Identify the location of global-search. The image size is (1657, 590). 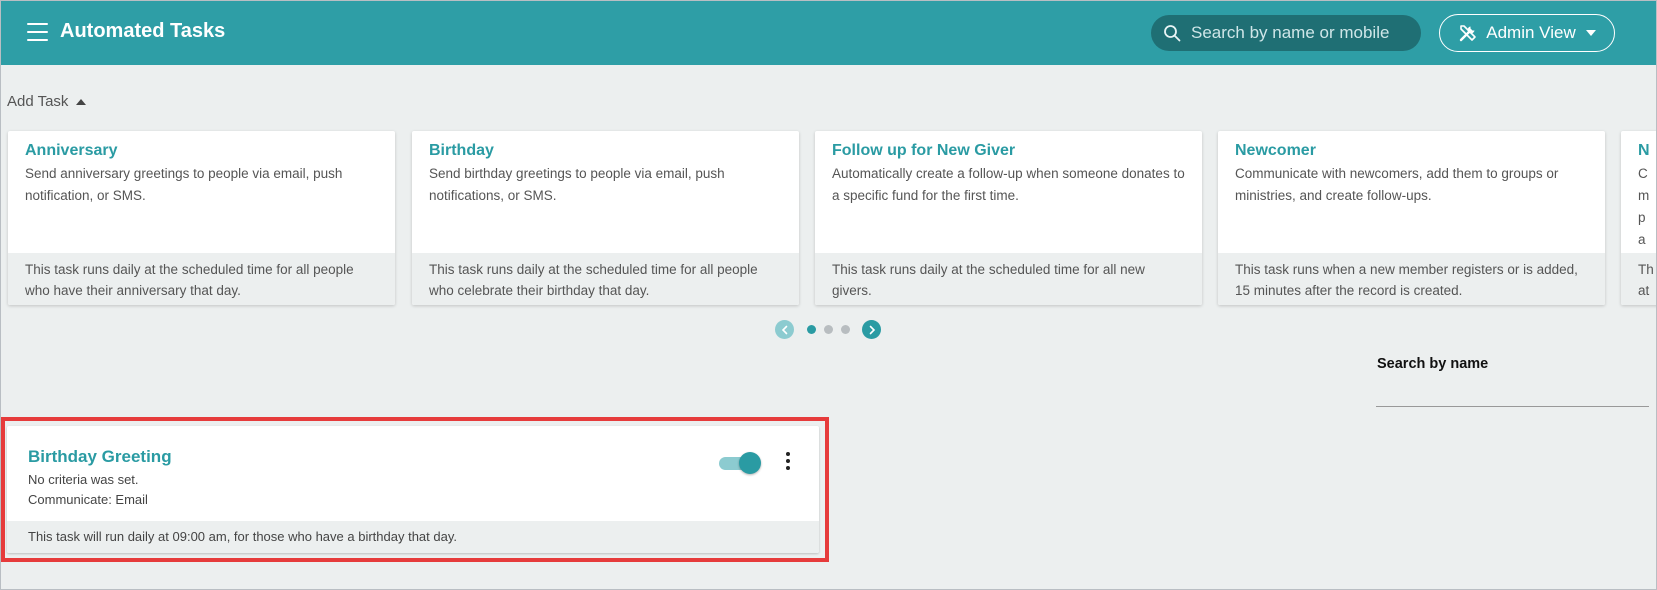
(1286, 33).